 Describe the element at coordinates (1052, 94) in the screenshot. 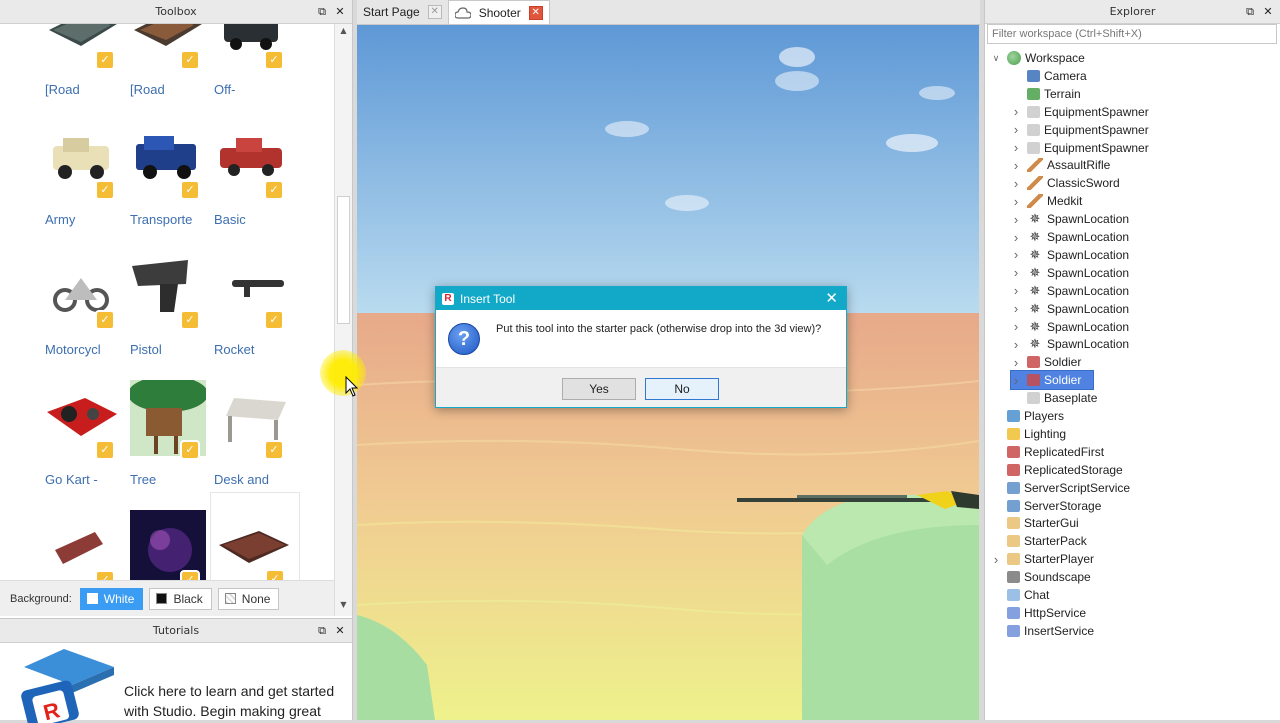

I see `tree-item: Terrain` at that location.